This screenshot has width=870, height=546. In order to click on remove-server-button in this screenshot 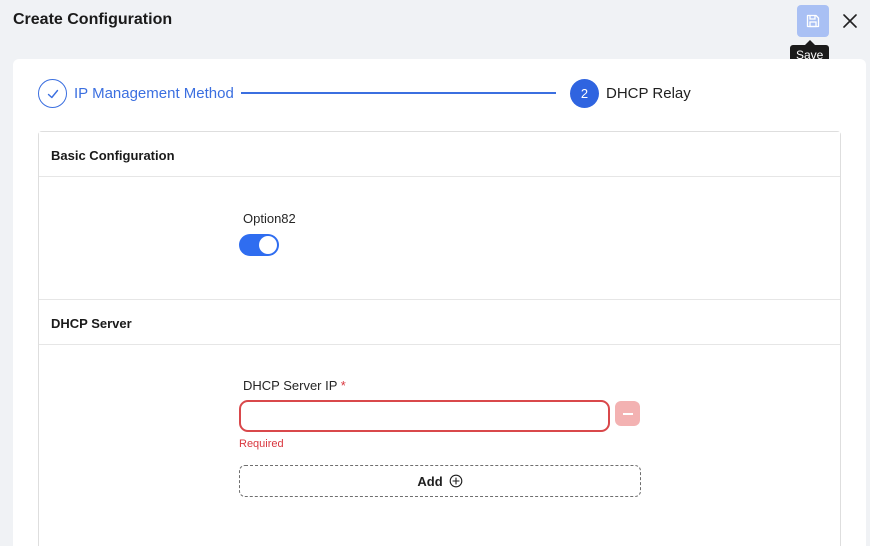, I will do `click(627, 413)`.